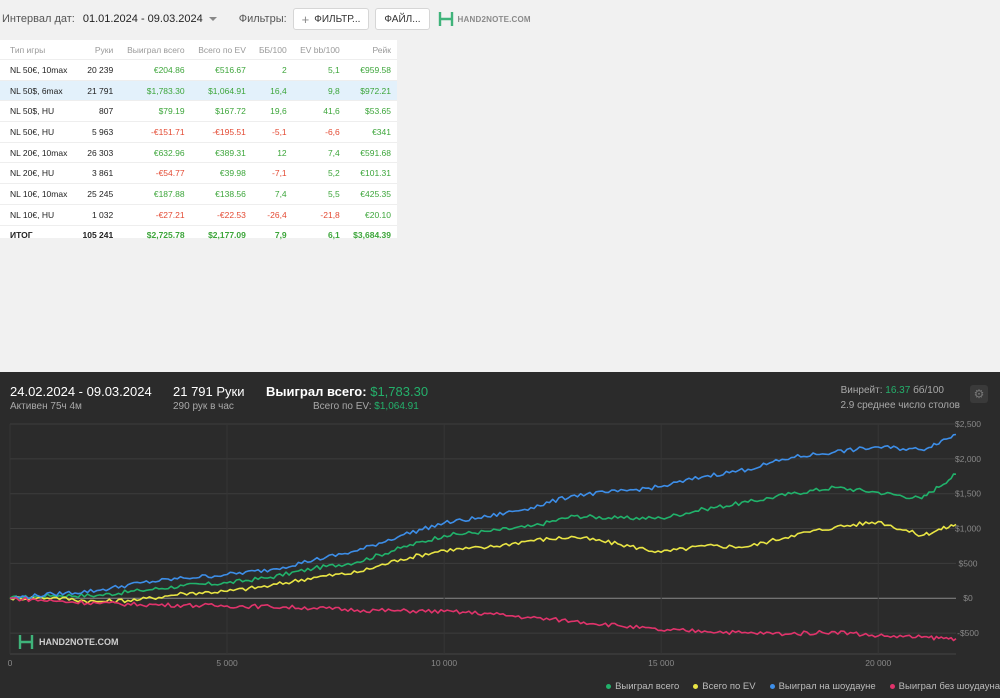  I want to click on table-cell: NL 20€, 10max, so click(38, 152).